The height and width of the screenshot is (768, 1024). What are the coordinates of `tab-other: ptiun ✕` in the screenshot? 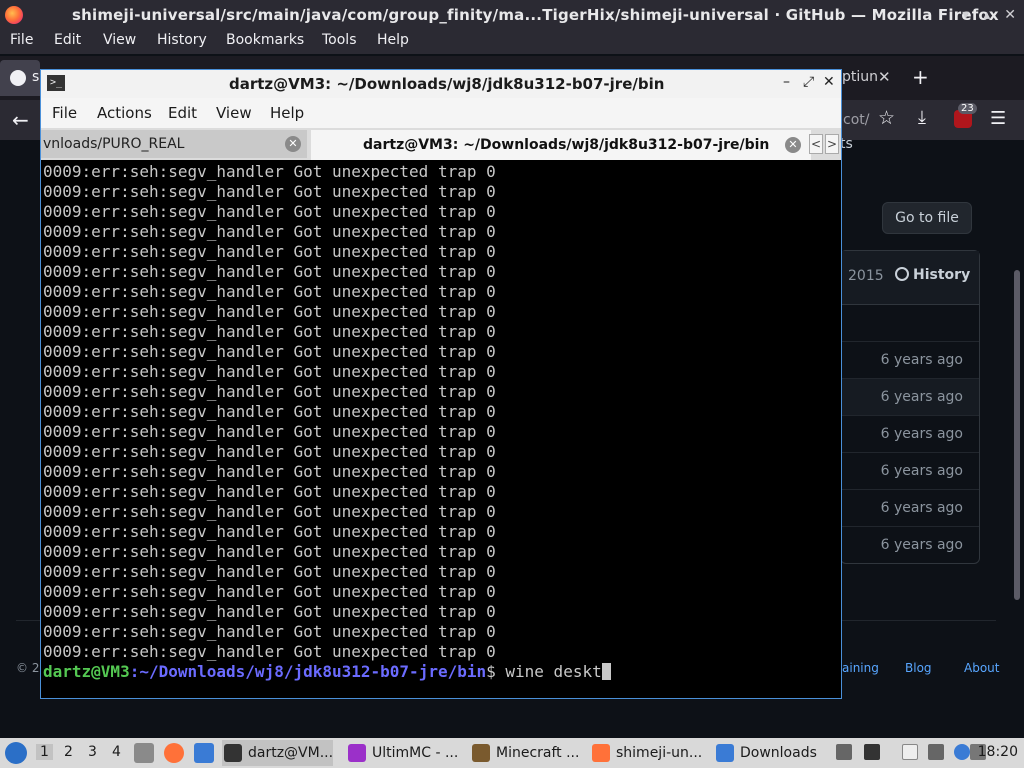 It's located at (870, 78).